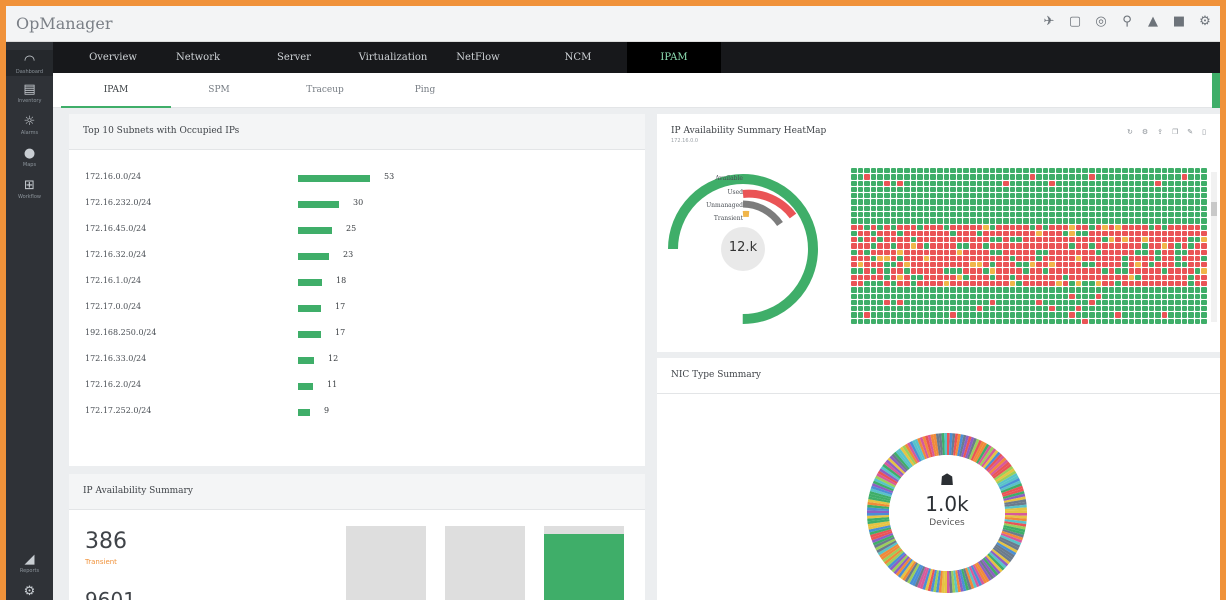  Describe the element at coordinates (478, 57) in the screenshot. I see `tab-netflow: NetFlow` at that location.